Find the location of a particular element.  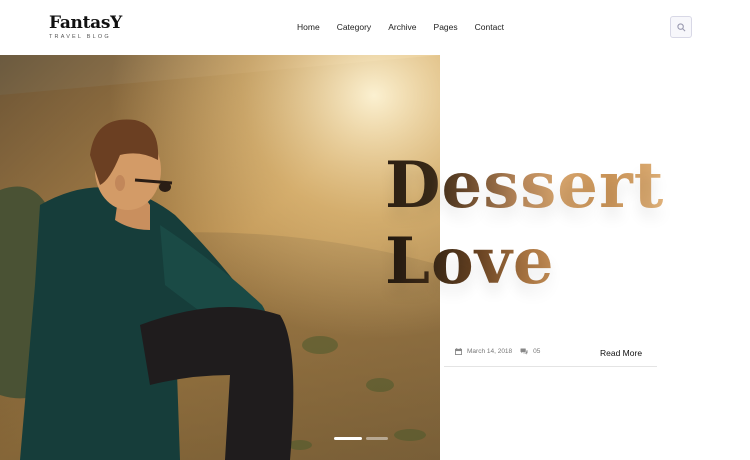

search-button is located at coordinates (681, 27).